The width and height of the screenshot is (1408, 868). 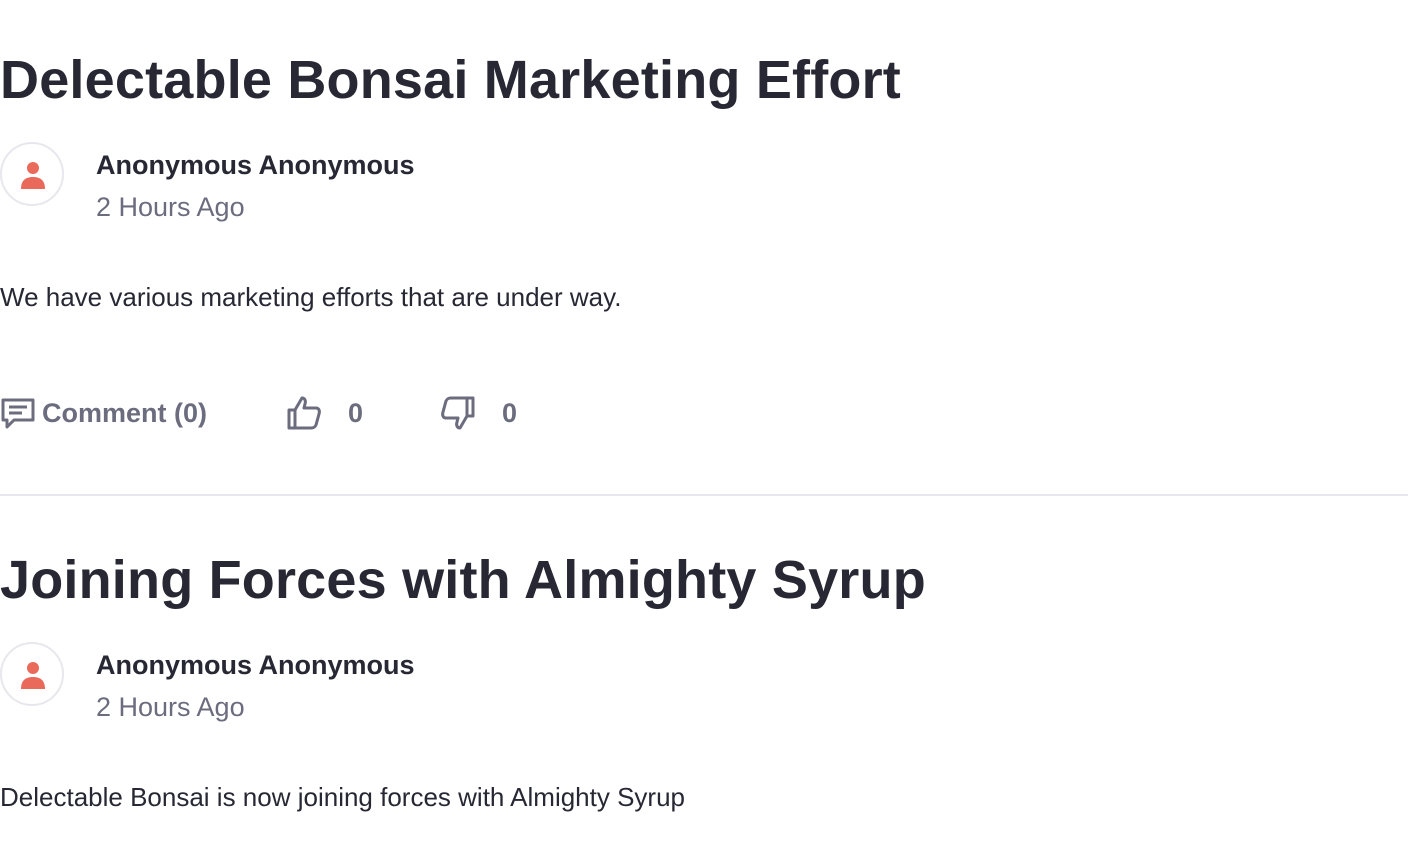 What do you see at coordinates (18, 413) in the screenshot?
I see `comment-icon` at bounding box center [18, 413].